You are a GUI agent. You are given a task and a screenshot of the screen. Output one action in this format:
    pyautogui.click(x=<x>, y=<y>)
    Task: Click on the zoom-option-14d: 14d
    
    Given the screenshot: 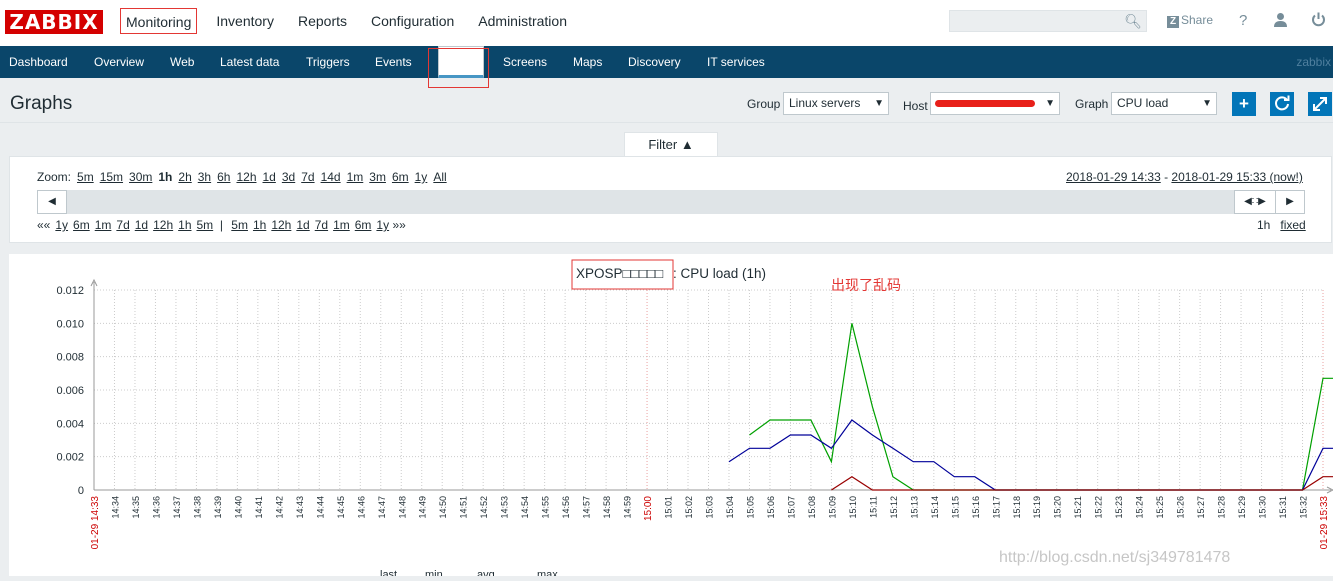 What is the action you would take?
    pyautogui.click(x=331, y=177)
    